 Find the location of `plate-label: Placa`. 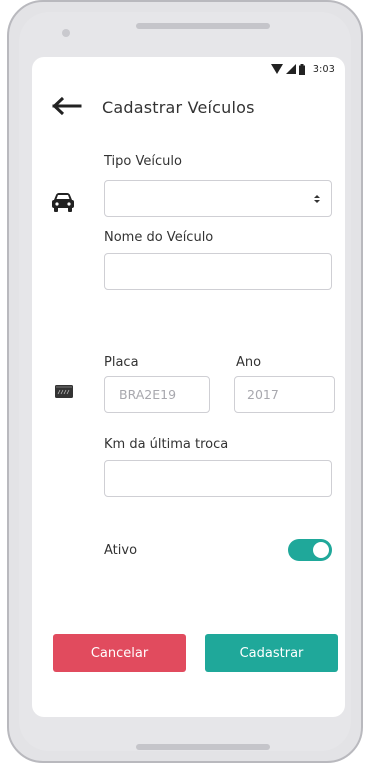

plate-label: Placa is located at coordinates (121, 362).